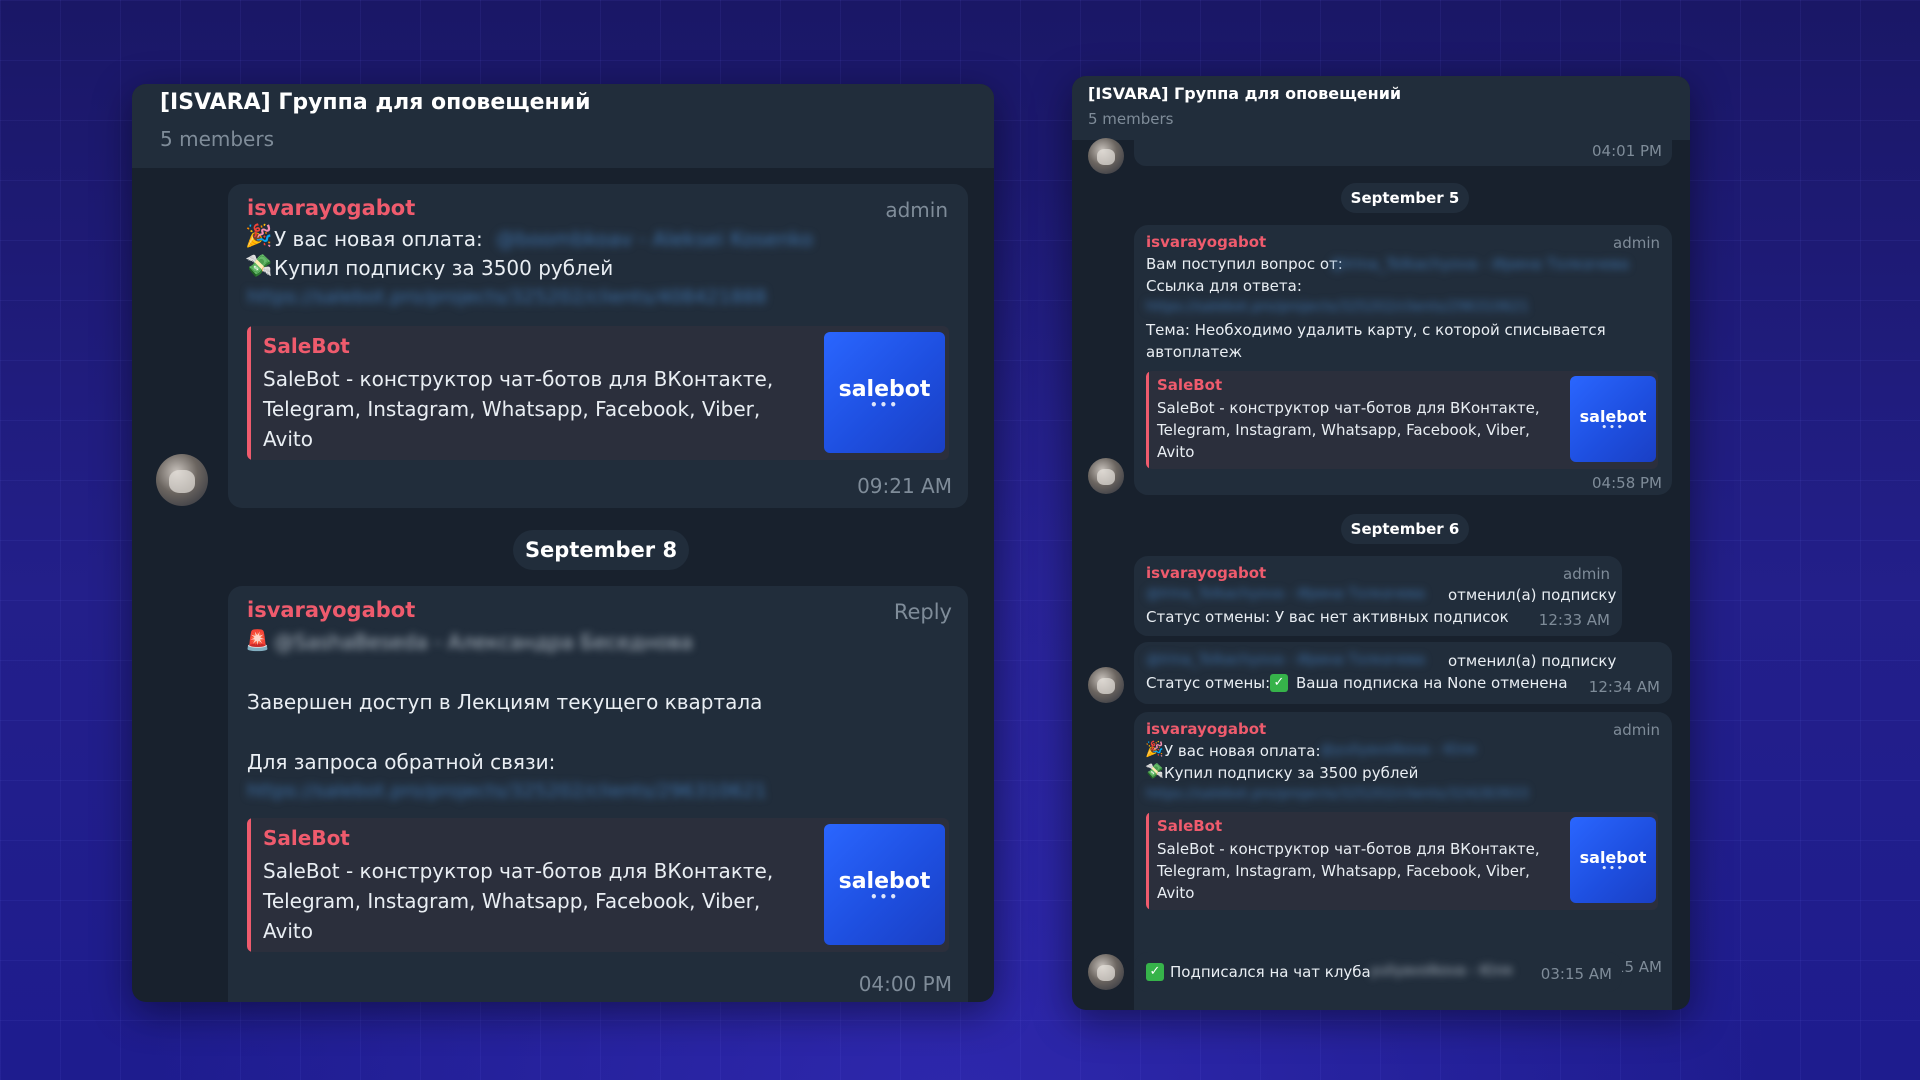  What do you see at coordinates (1405, 198) in the screenshot?
I see `date-separator: September 5` at bounding box center [1405, 198].